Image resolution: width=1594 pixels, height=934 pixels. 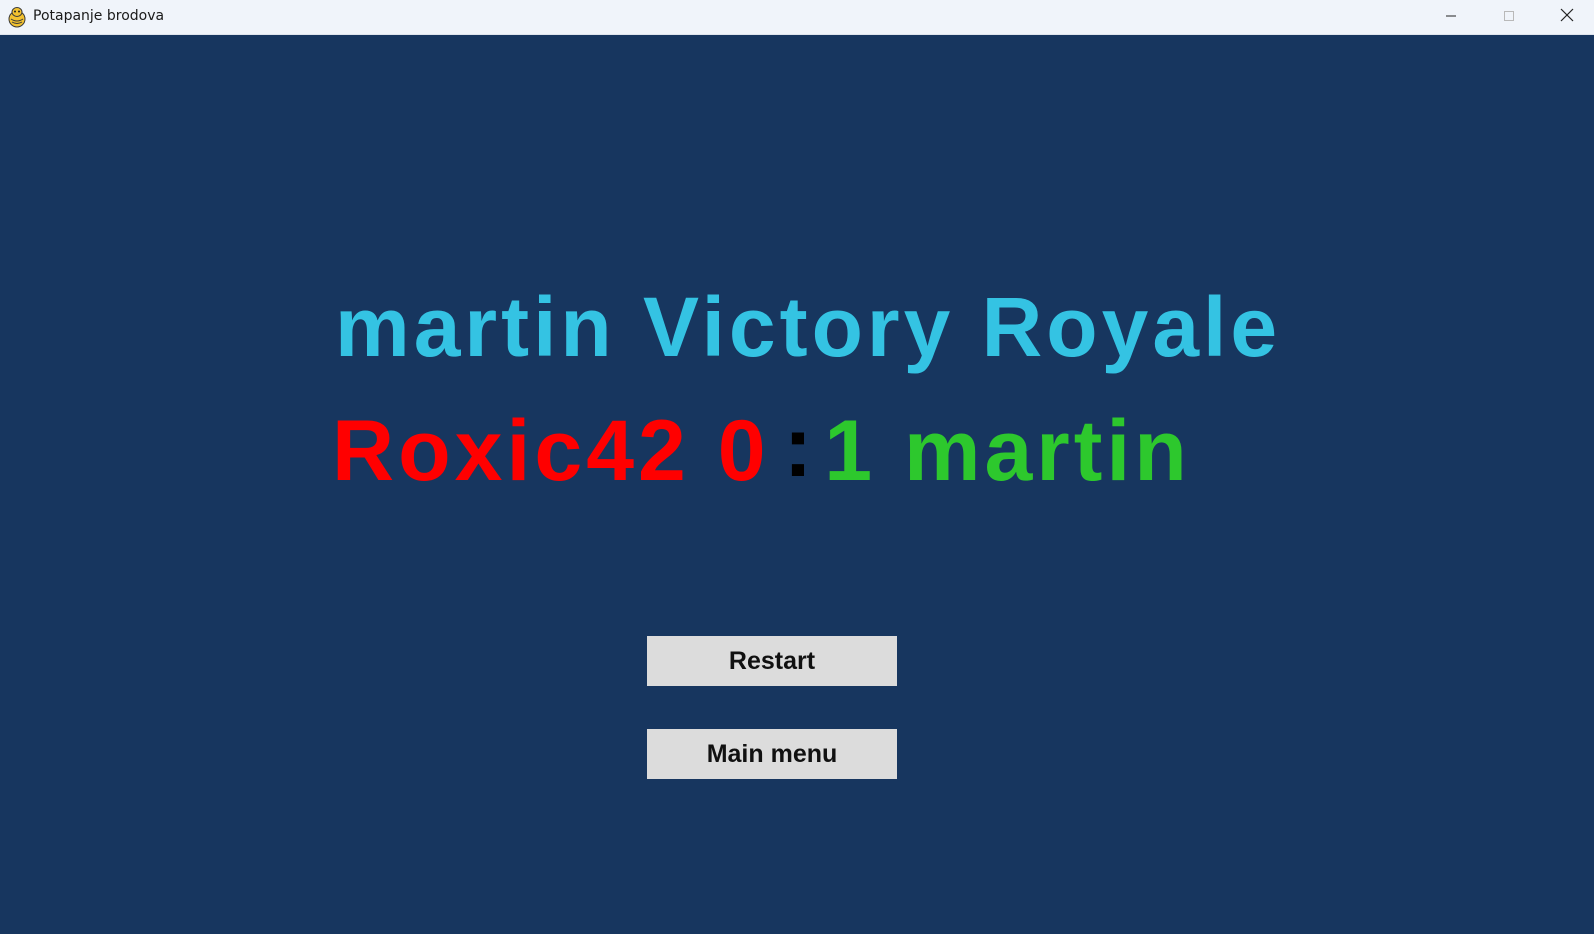 I want to click on minimize-icon, so click(x=1451, y=18).